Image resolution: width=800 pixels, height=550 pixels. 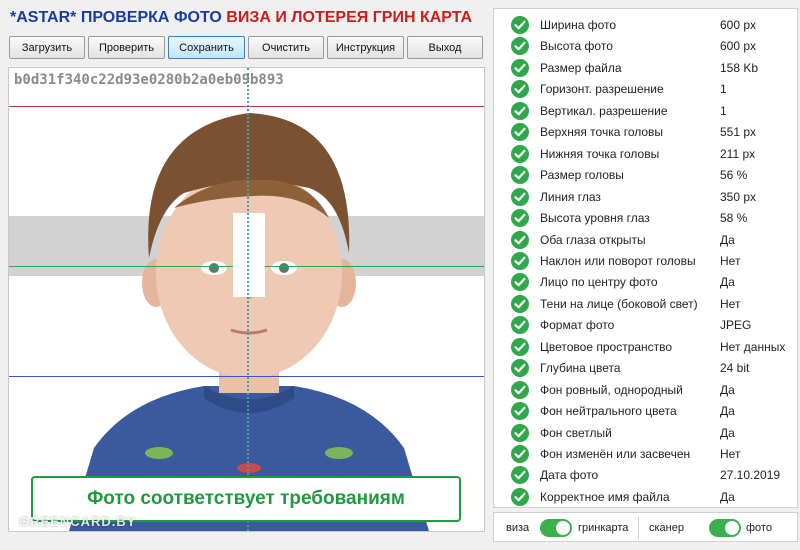 I want to click on check-row: Фон ровный, однородный Да, so click(x=646, y=389).